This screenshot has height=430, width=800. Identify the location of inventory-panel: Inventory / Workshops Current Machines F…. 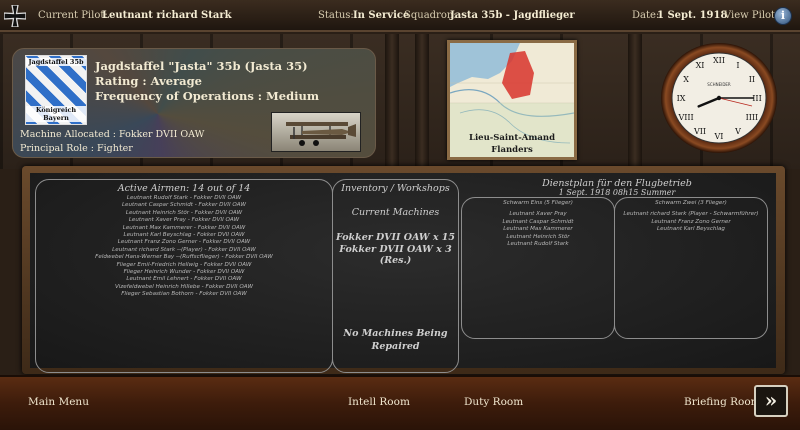
(395, 276).